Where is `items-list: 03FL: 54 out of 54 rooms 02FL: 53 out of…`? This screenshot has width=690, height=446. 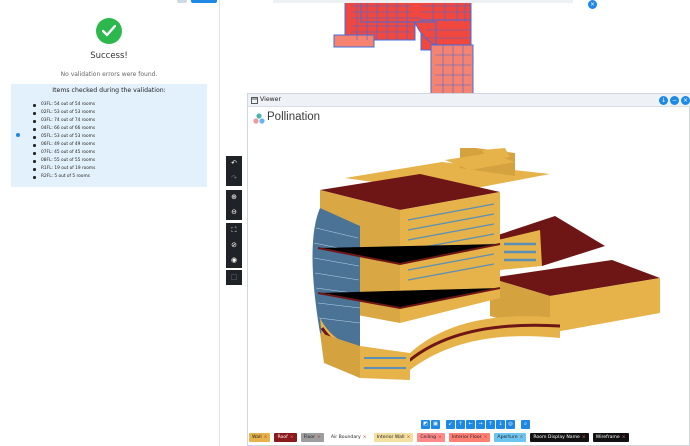
items-list: 03FL: 54 out of 54 rooms 02FL: 53 out of… is located at coordinates (63, 141).